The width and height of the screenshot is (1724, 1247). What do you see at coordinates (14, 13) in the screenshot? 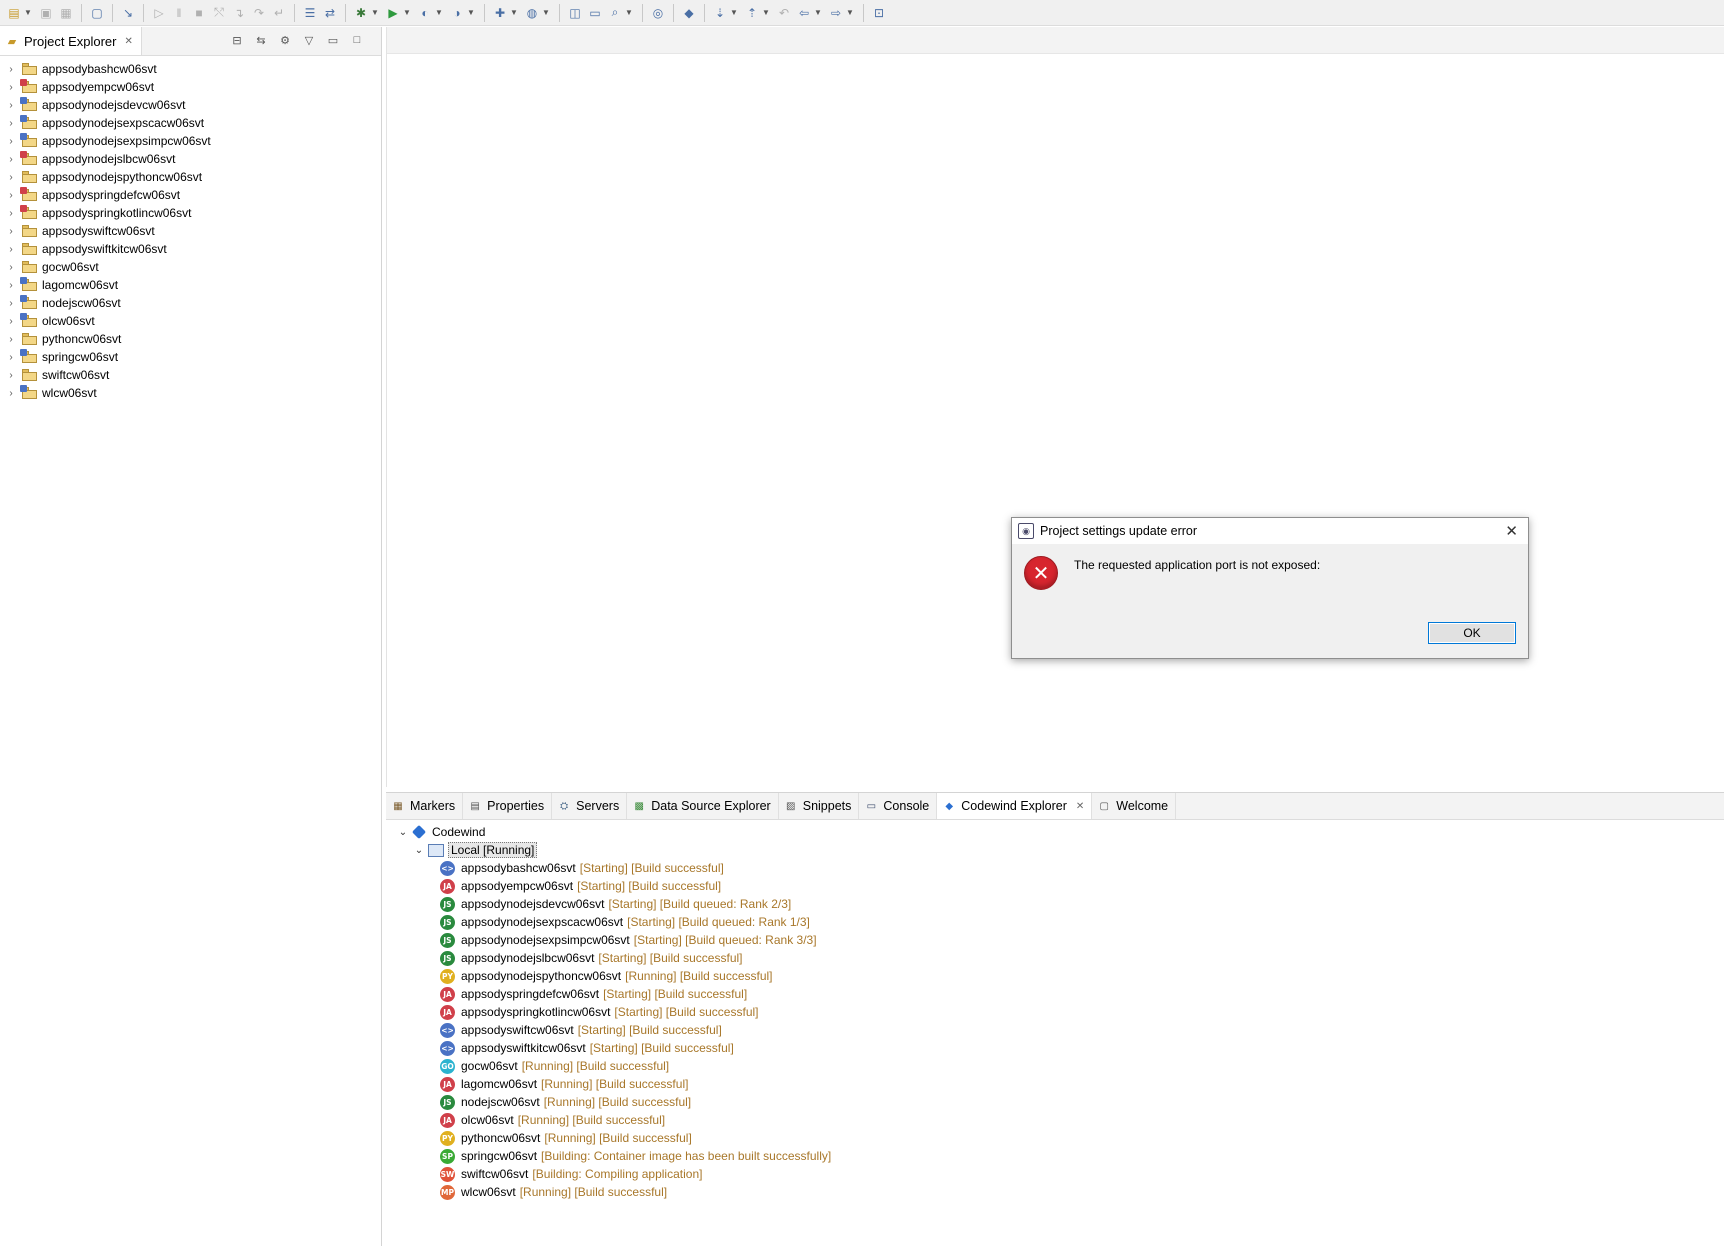
I see `new-icon: ▤` at bounding box center [14, 13].